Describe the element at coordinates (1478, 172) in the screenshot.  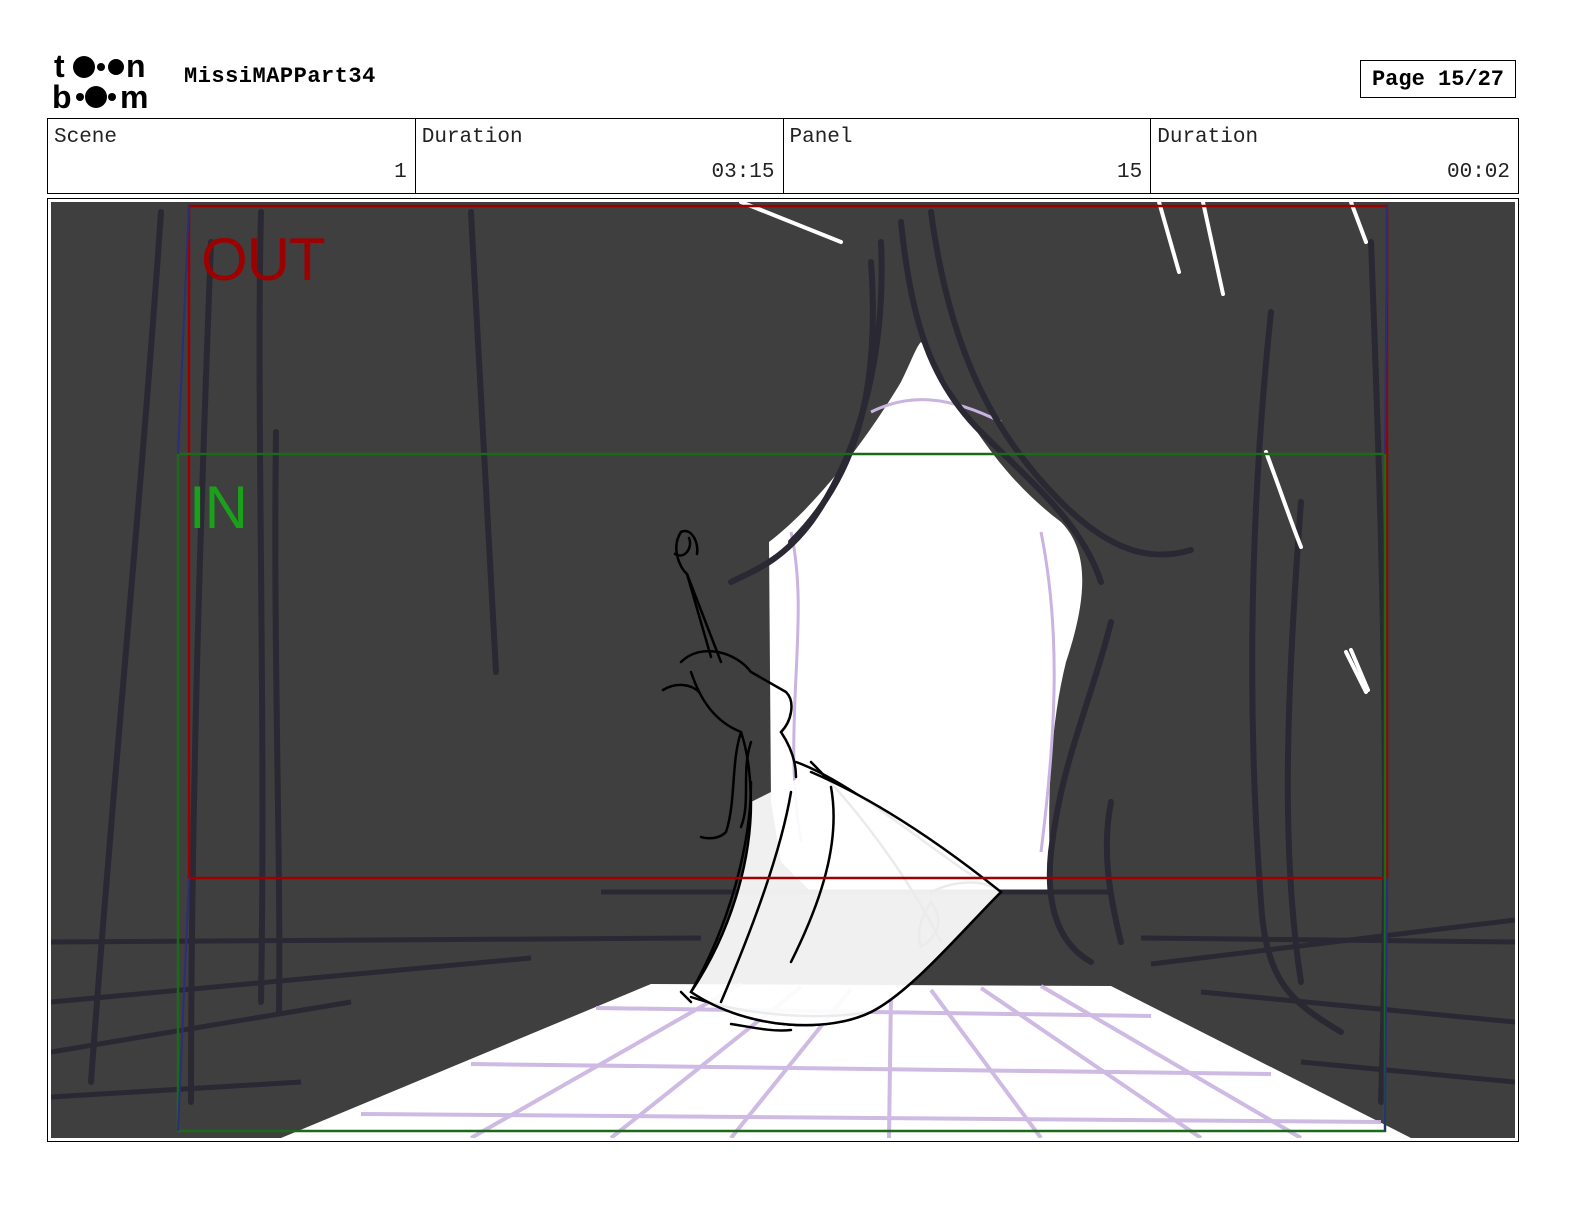
I see `panel-duration-value: 00:02` at that location.